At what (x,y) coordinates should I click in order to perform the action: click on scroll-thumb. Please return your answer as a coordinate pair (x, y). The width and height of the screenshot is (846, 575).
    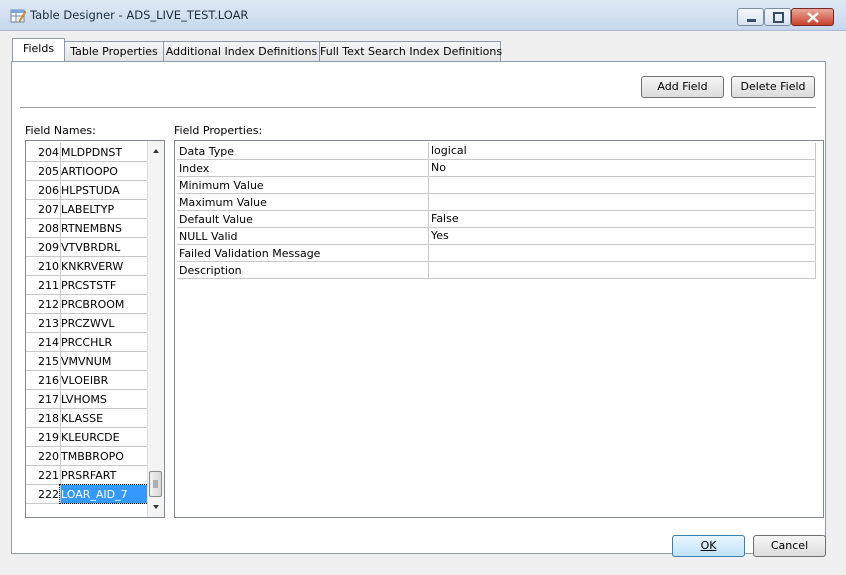
    Looking at the image, I should click on (155, 484).